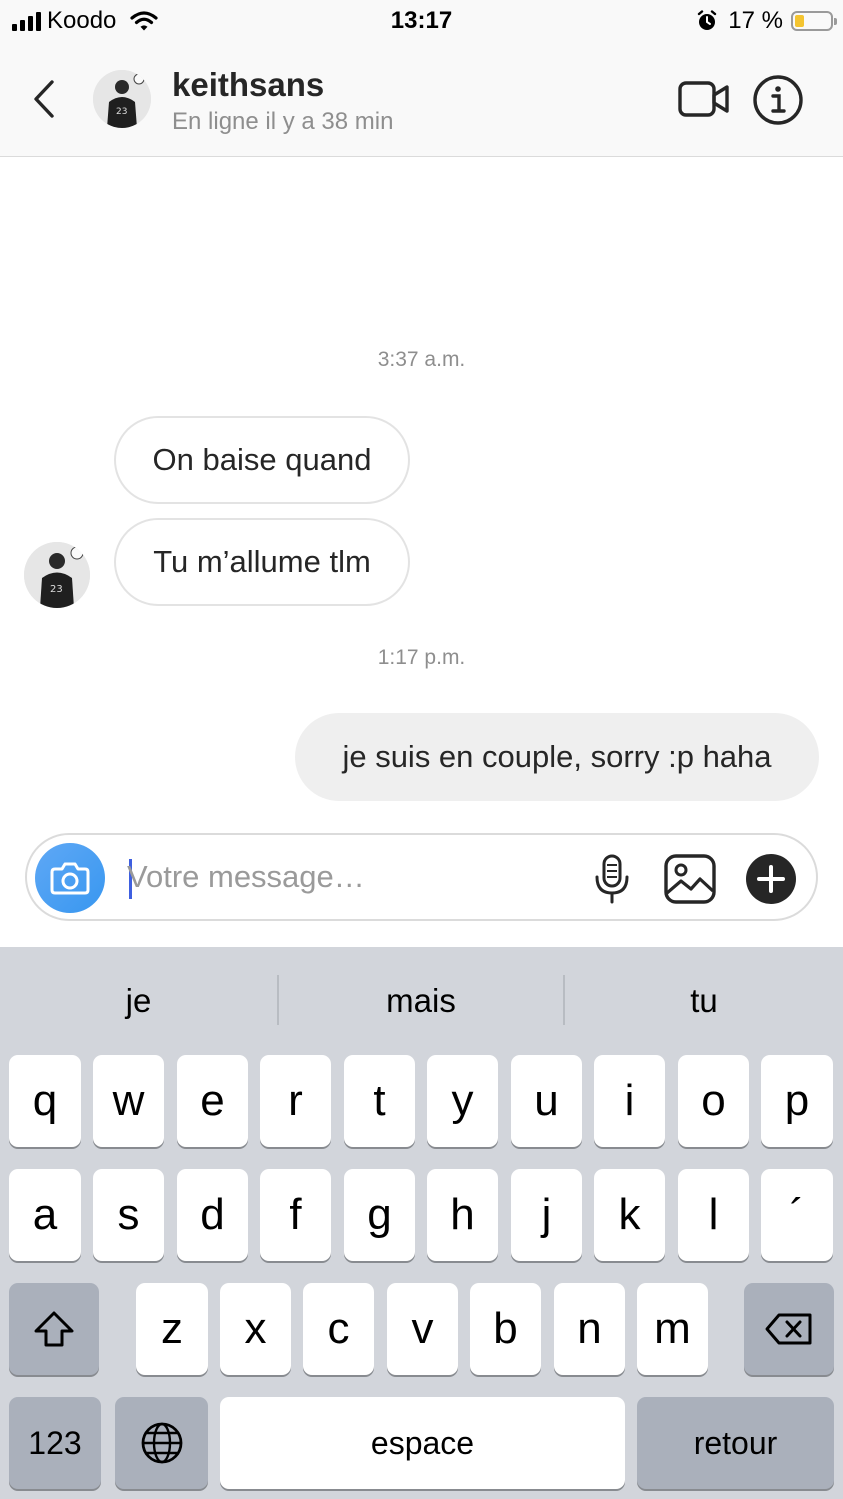  What do you see at coordinates (138, 1001) in the screenshot?
I see `suggestion-1: je` at bounding box center [138, 1001].